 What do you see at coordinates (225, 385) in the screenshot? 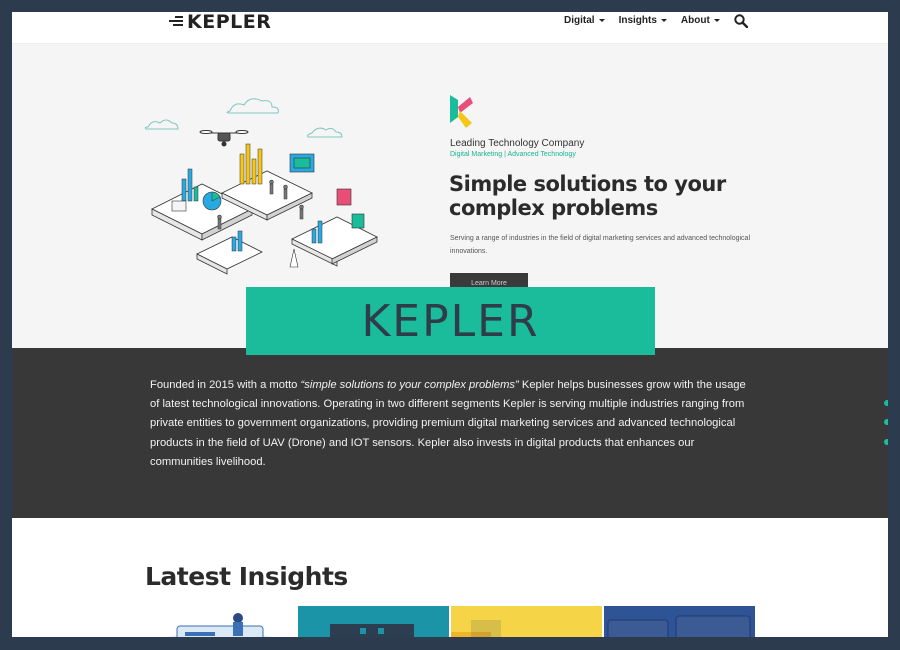
I see `about-intro: Founded in 2015 with a motto` at bounding box center [225, 385].